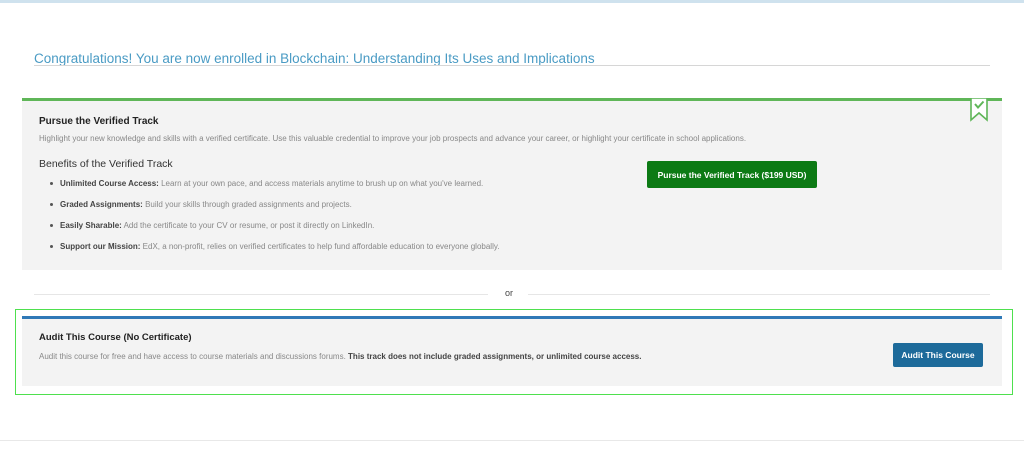  What do you see at coordinates (508, 293) in the screenshot?
I see `or-divider-label: or` at bounding box center [508, 293].